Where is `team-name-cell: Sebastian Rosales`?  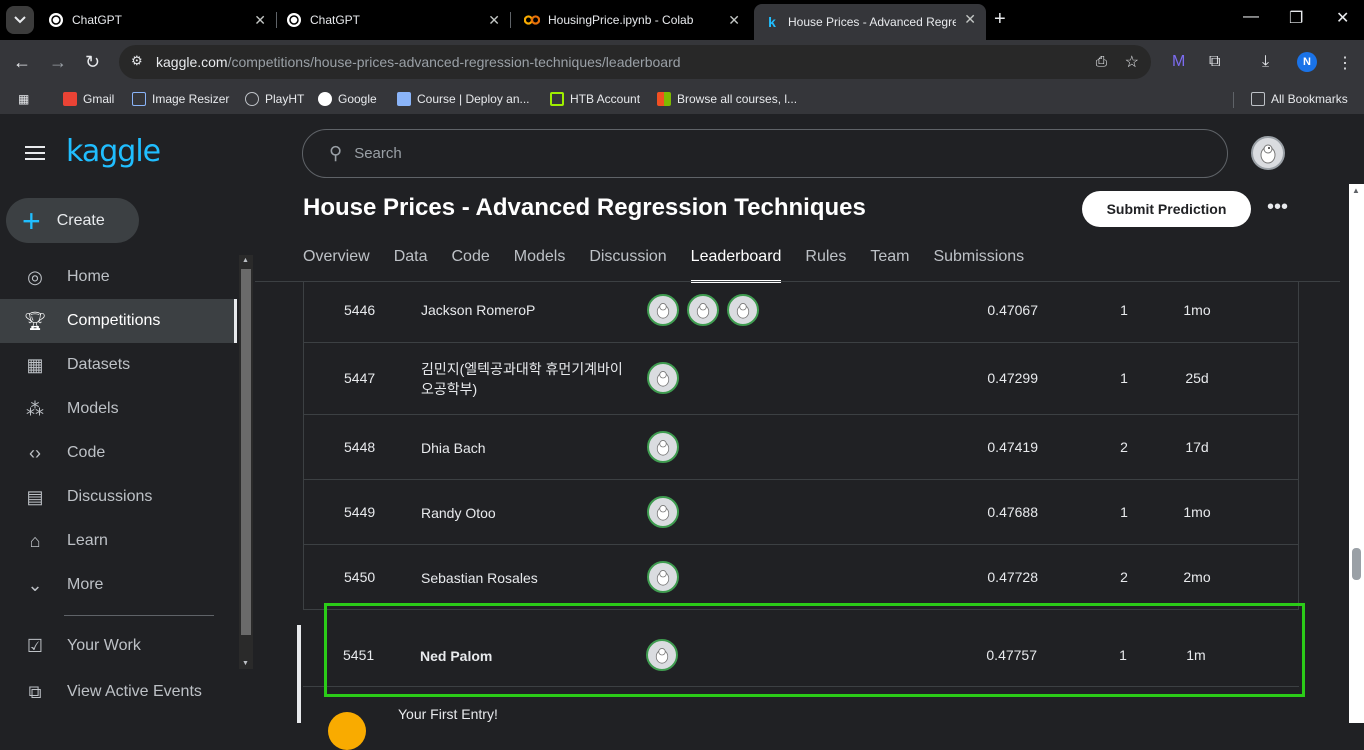 team-name-cell: Sebastian Rosales is located at coordinates (526, 578).